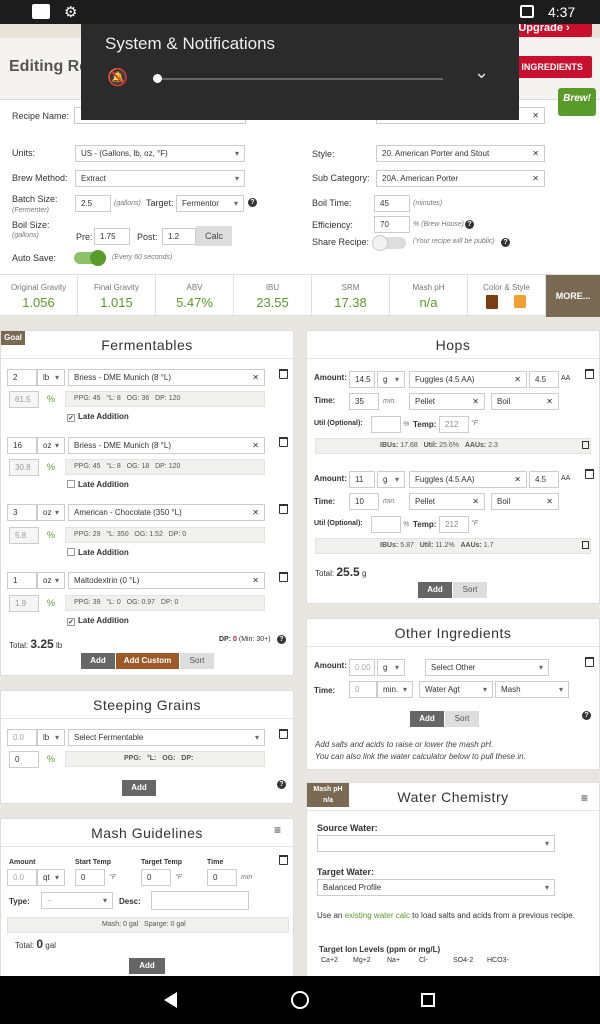 The image size is (600, 1024). What do you see at coordinates (298, 79) in the screenshot?
I see `volume-slider-track` at bounding box center [298, 79].